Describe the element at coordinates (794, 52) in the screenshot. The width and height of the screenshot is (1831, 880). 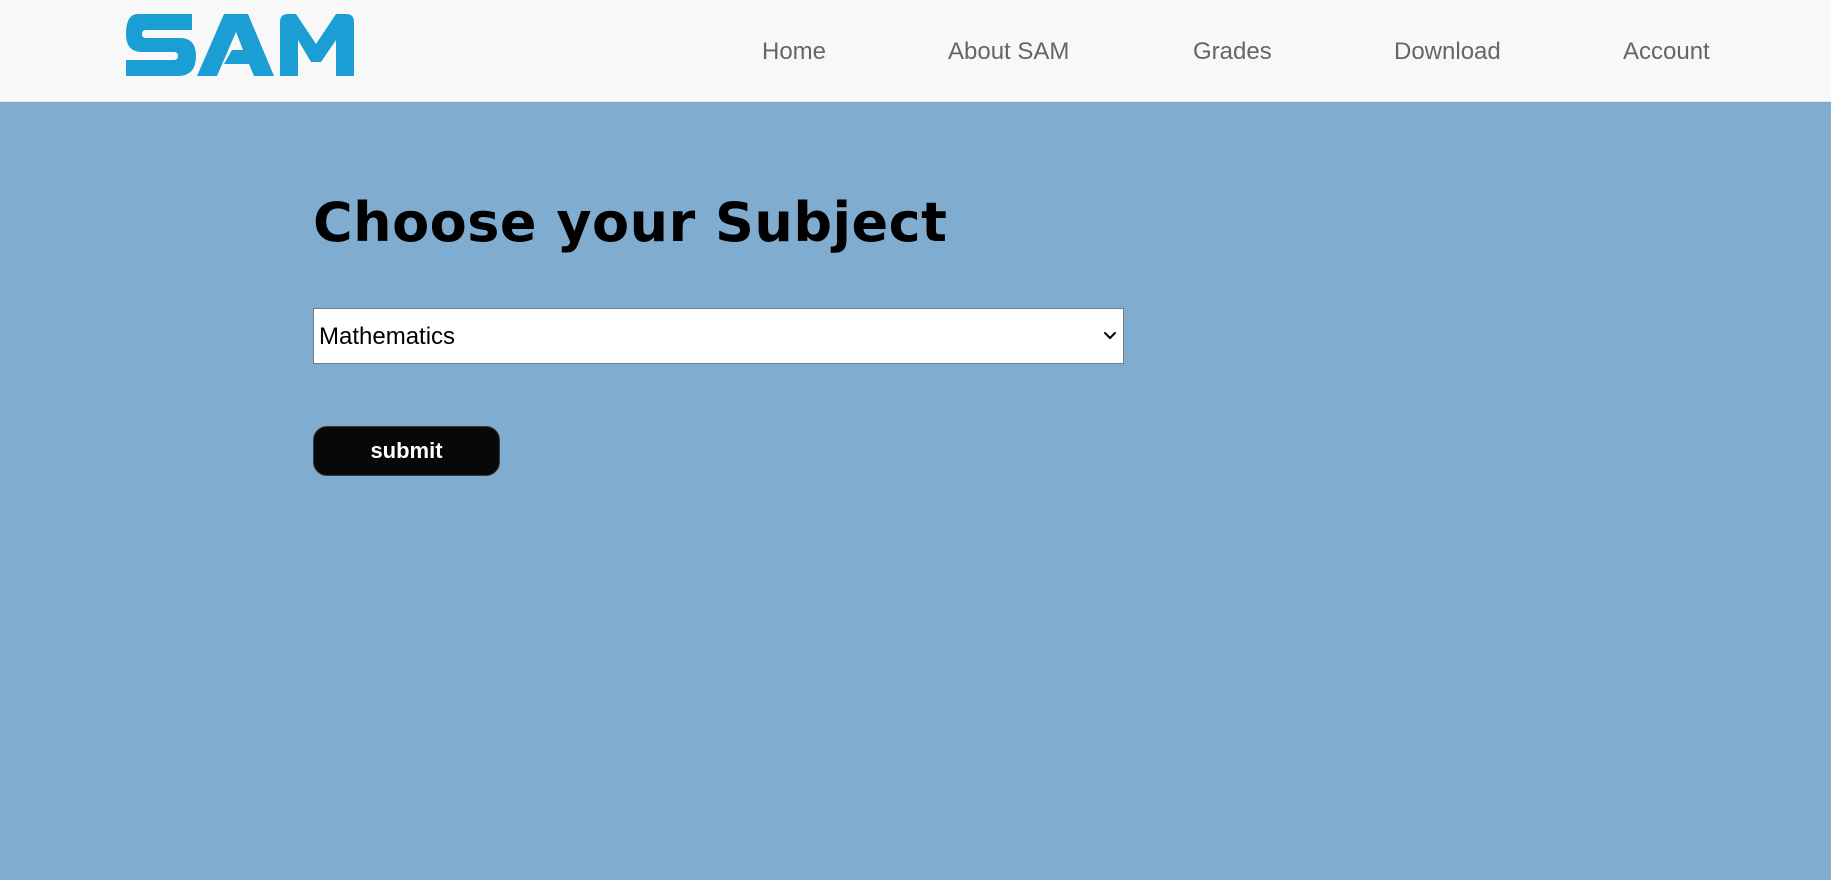
I see `nav-home-link: Home` at that location.